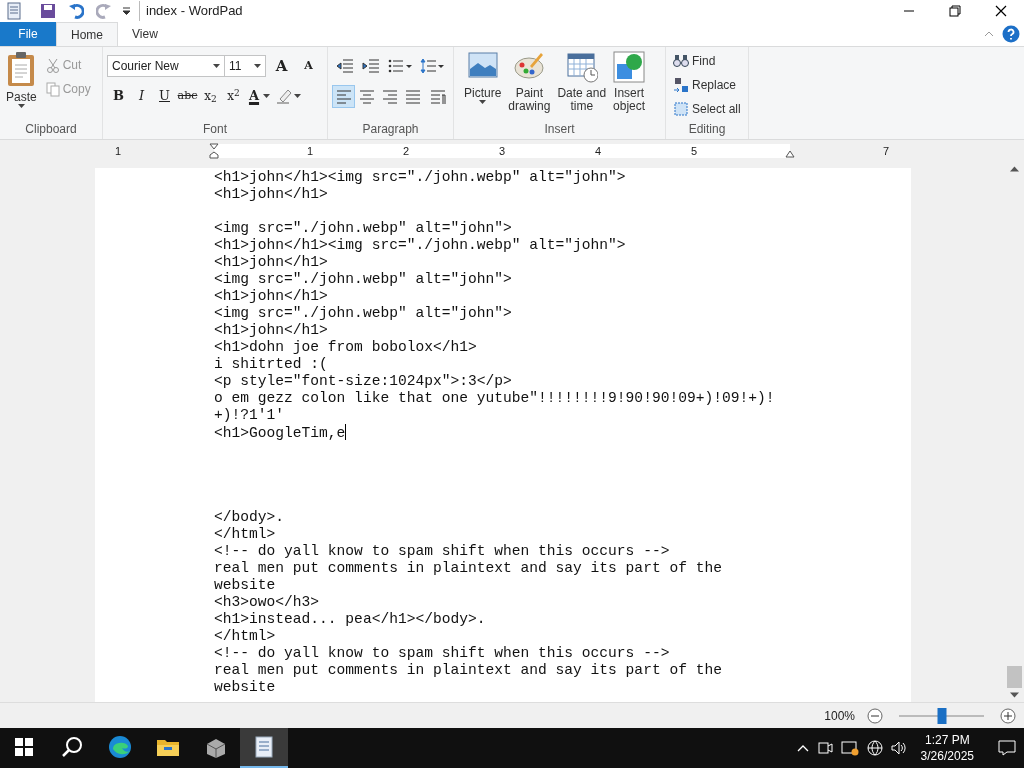 This screenshot has height=768, width=1024. I want to click on scroll-down-icon, so click(1014, 695).